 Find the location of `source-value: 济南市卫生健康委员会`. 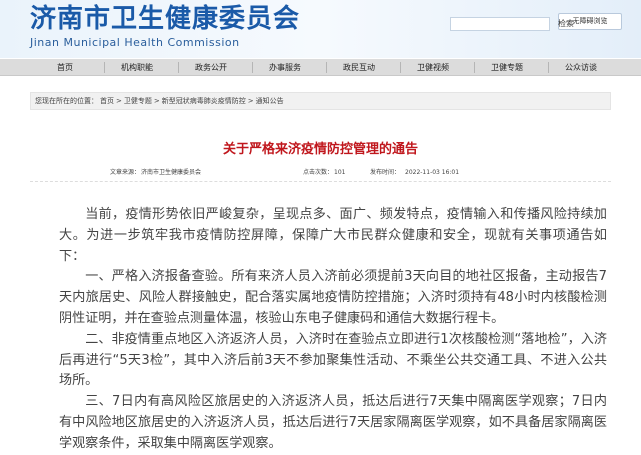

source-value: 济南市卫生健康委员会 is located at coordinates (171, 172).